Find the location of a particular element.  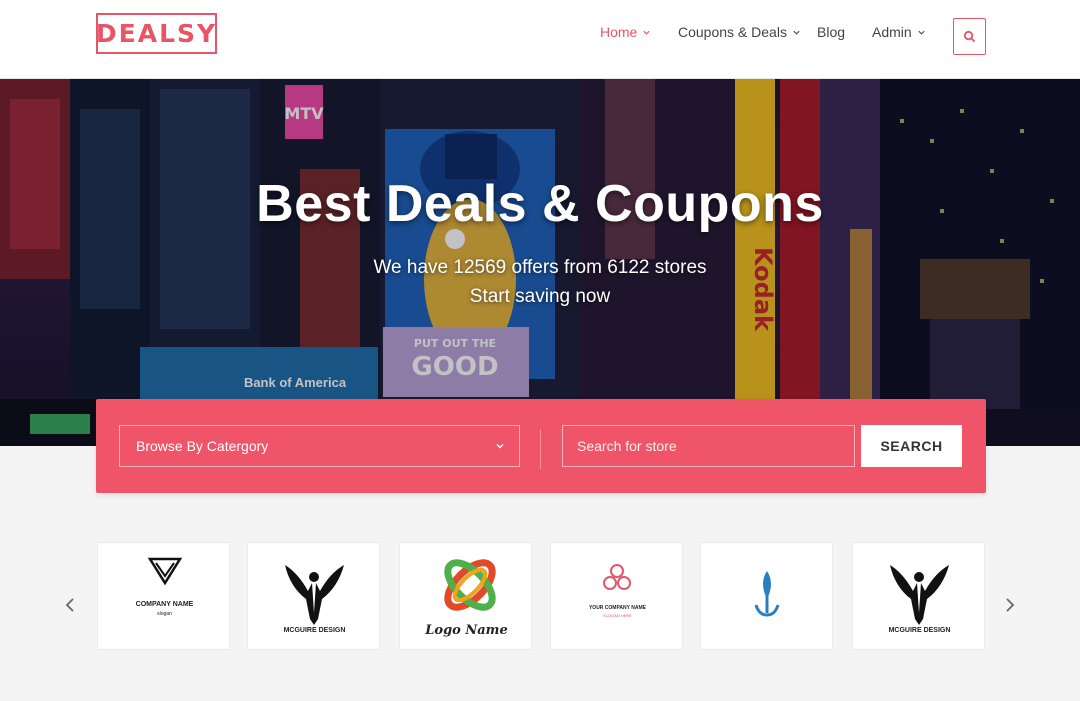

store-tagline: SLOGAN HERE is located at coordinates (617, 615).